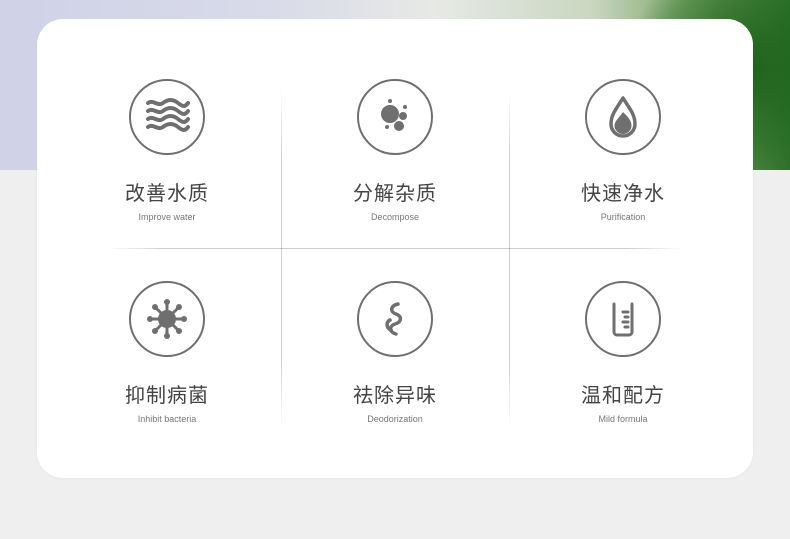 This screenshot has width=790, height=539. Describe the element at coordinates (395, 319) in the screenshot. I see `odor-smoke-icon` at that location.